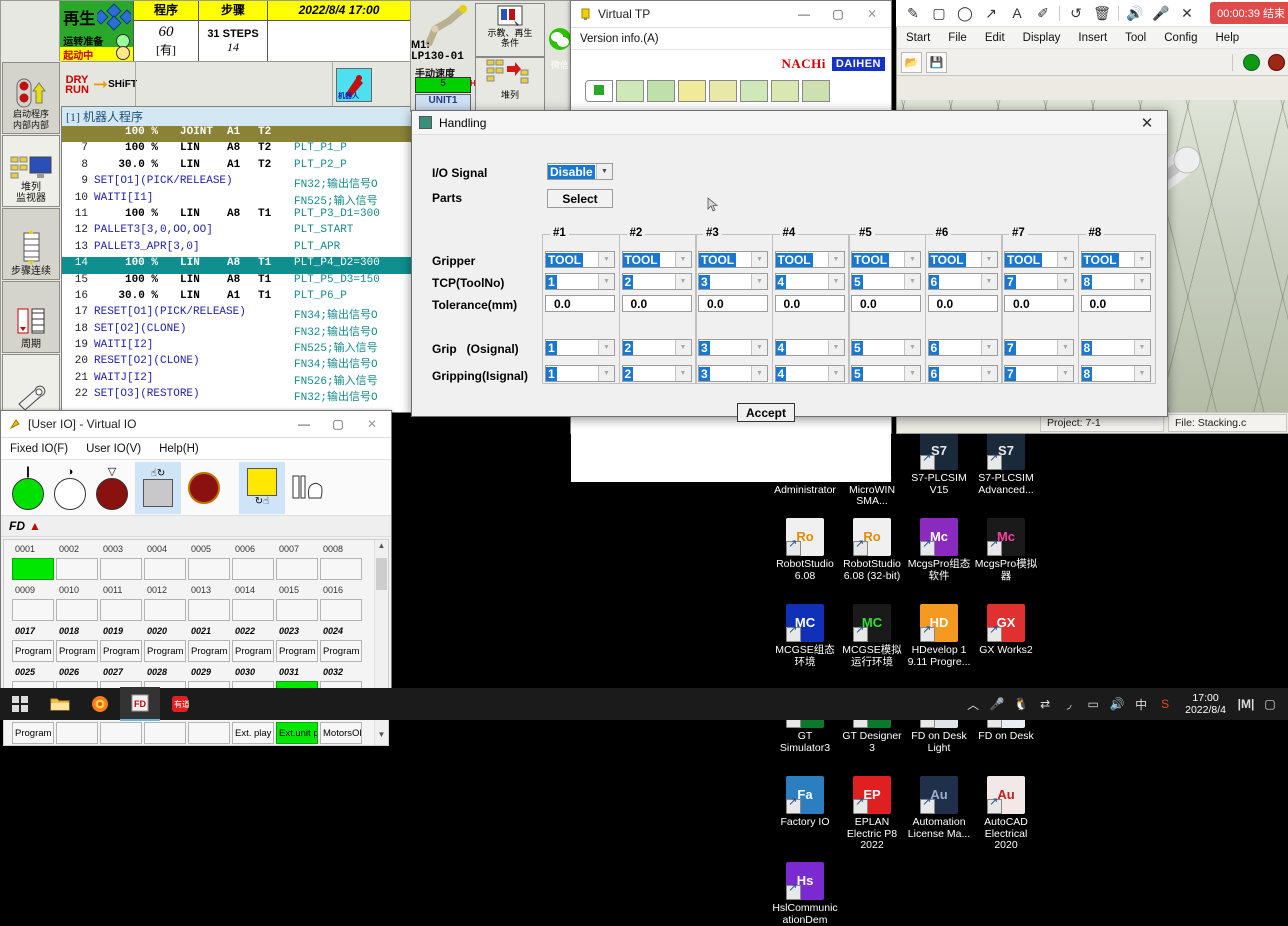  I want to click on gripping-select-5: 5 ▼, so click(886, 373).